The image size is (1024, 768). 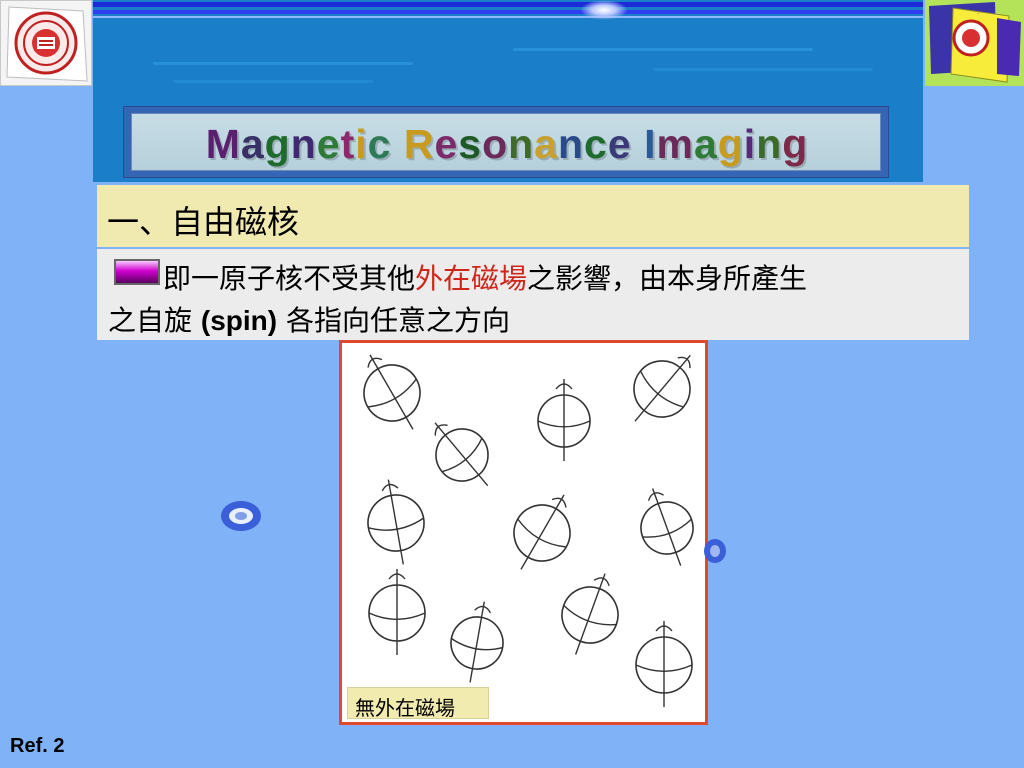 I want to click on university-seal-icon, so click(x=46, y=43).